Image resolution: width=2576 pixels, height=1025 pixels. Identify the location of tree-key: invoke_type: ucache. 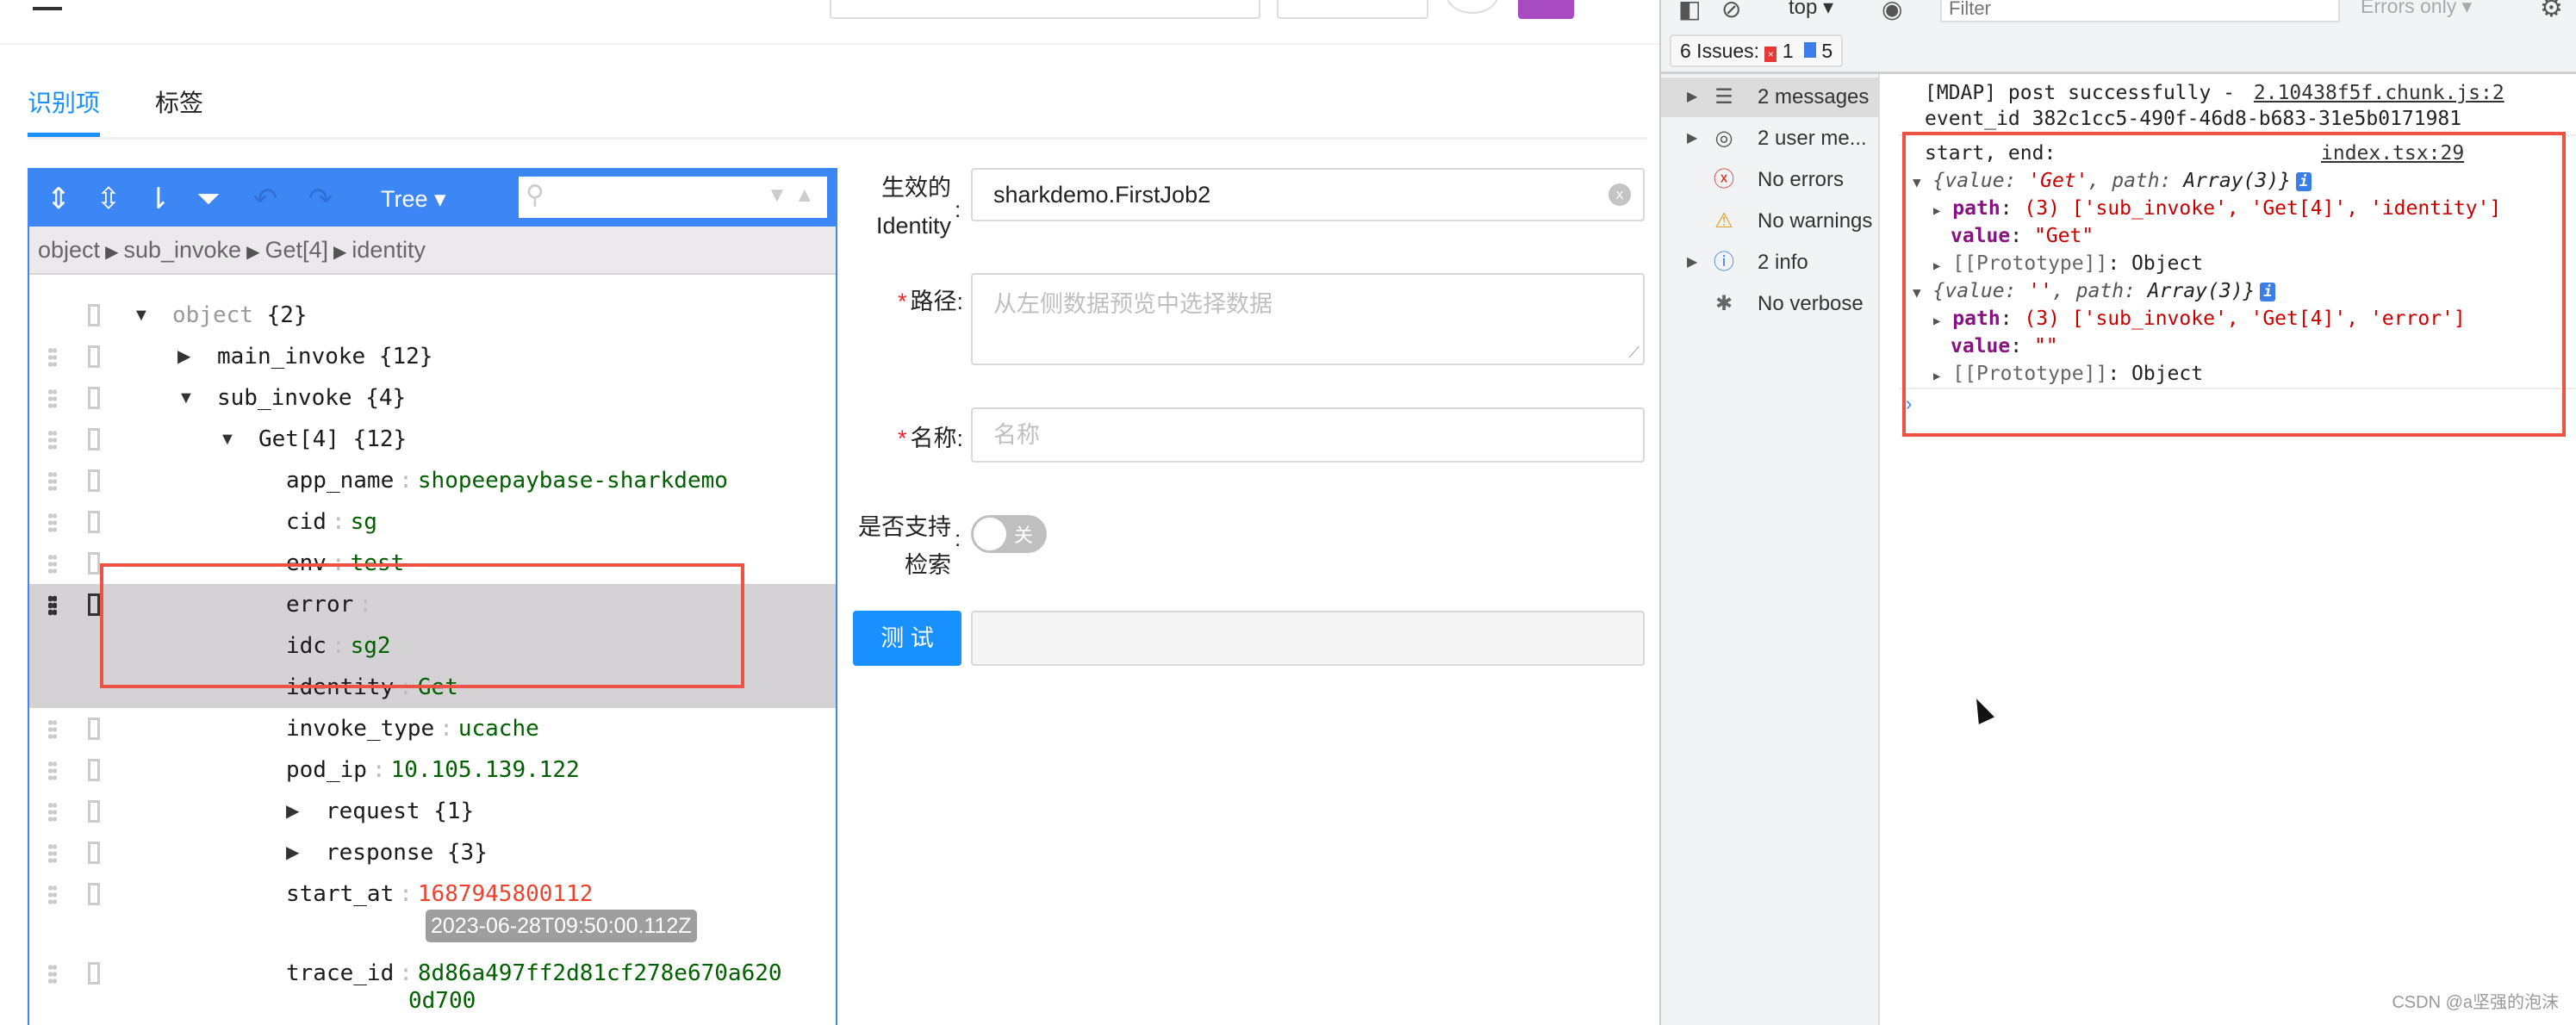
(413, 728).